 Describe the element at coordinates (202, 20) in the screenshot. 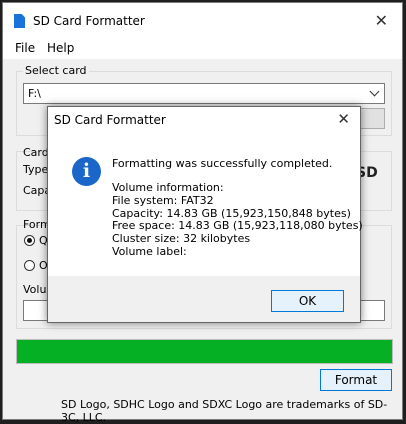

I see `title-bar: SD Card Formatter ✕` at that location.